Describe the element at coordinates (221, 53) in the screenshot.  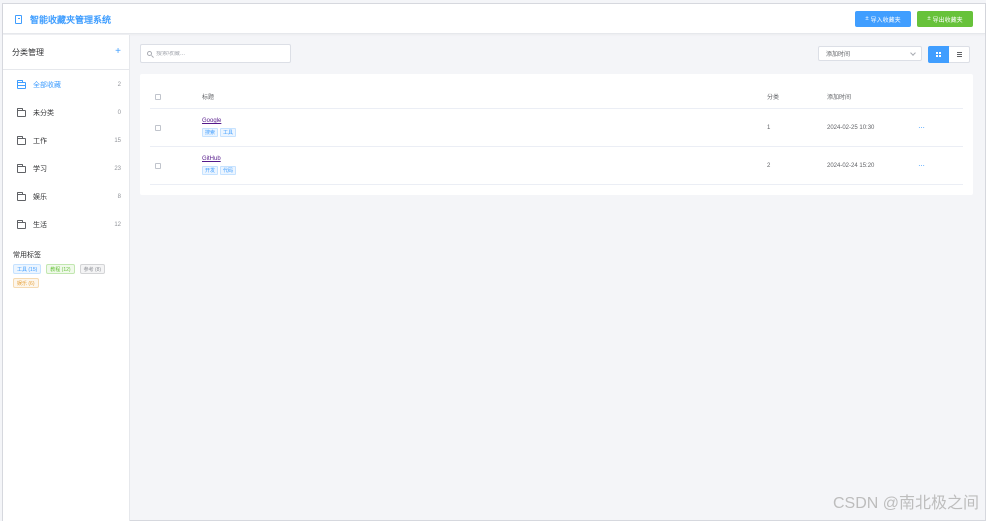
I see `search-input` at that location.